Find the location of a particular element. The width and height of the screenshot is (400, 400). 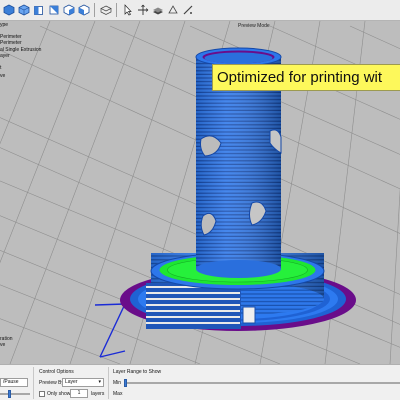

ruler-icon is located at coordinates (187, 10).